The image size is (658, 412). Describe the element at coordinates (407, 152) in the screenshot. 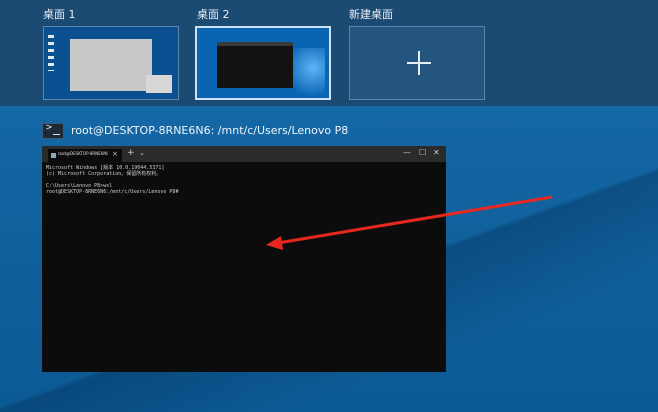

I see `minimize-icon: —` at that location.